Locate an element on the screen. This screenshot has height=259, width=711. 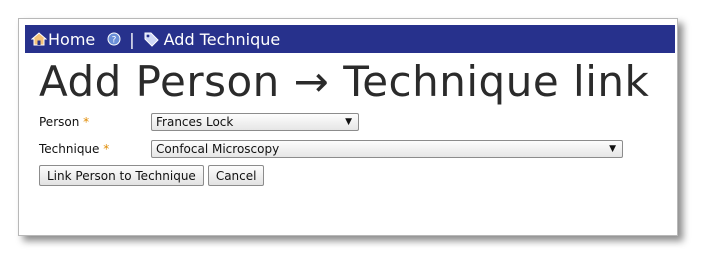
technique-select: Confocal Microscopy ▼ is located at coordinates (387, 149).